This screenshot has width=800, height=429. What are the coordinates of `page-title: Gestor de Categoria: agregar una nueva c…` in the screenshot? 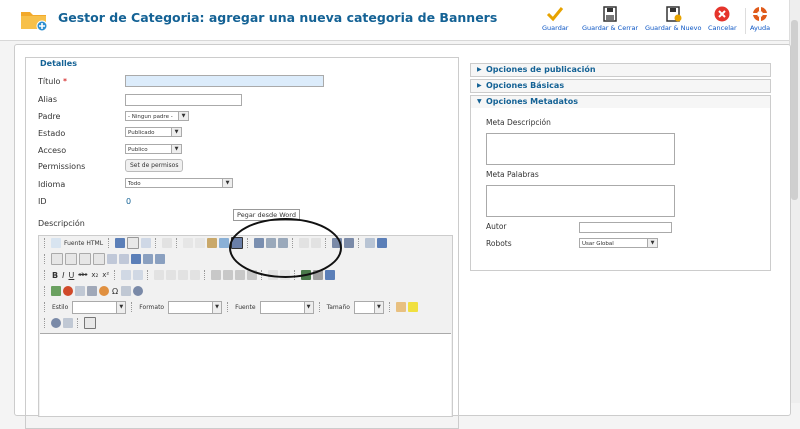 It's located at (278, 17).